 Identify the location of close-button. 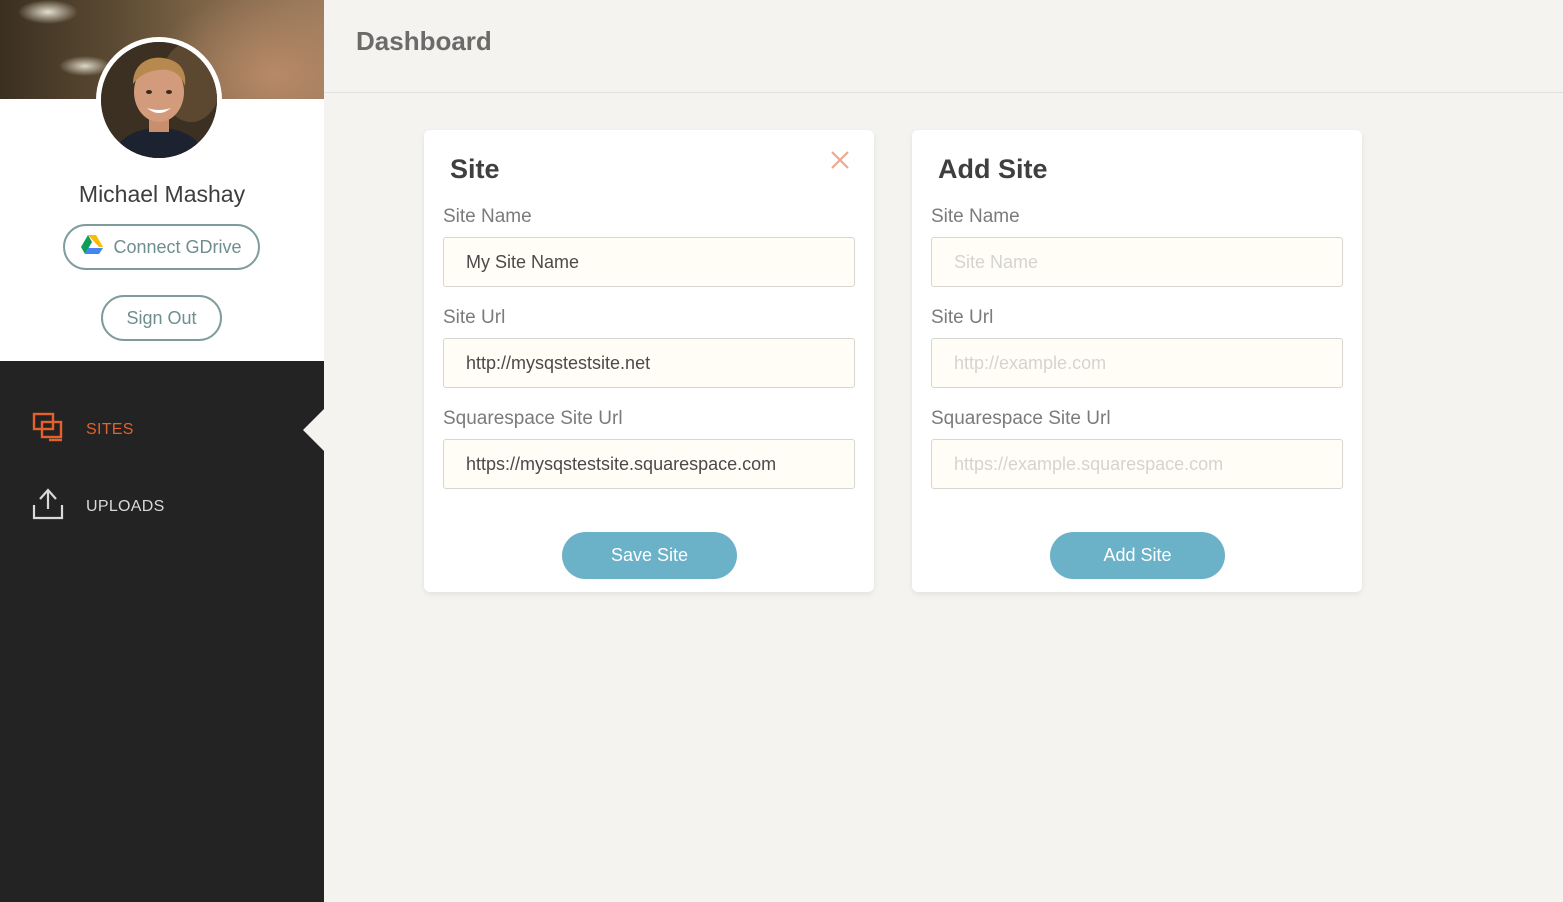
(840, 162).